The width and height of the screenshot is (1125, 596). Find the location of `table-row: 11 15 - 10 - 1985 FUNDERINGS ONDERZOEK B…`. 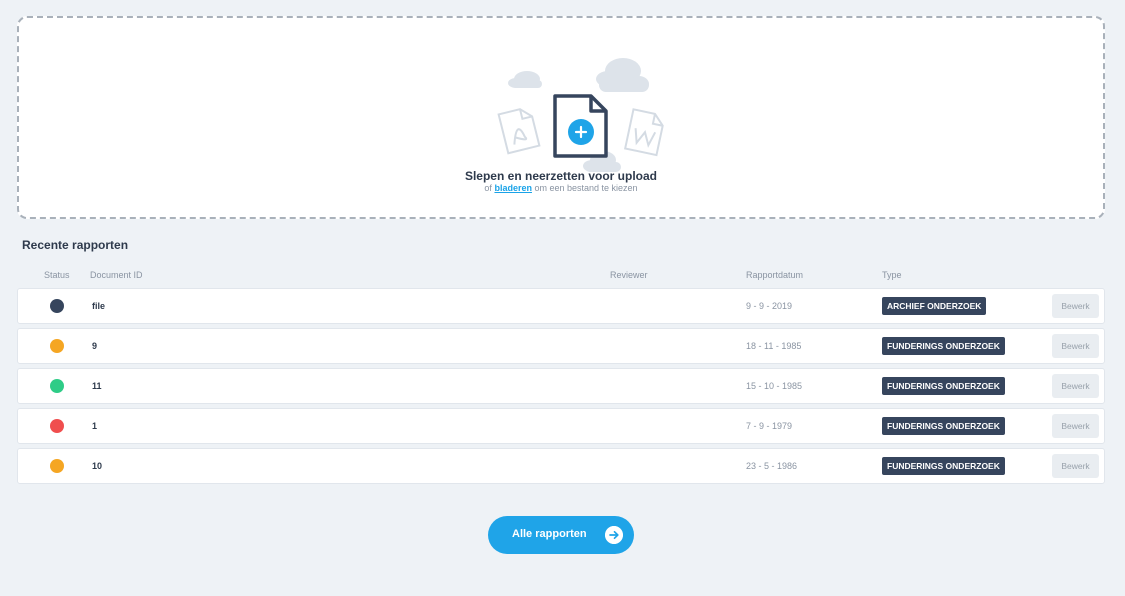

table-row: 11 15 - 10 - 1985 FUNDERINGS ONDERZOEK B… is located at coordinates (561, 386).